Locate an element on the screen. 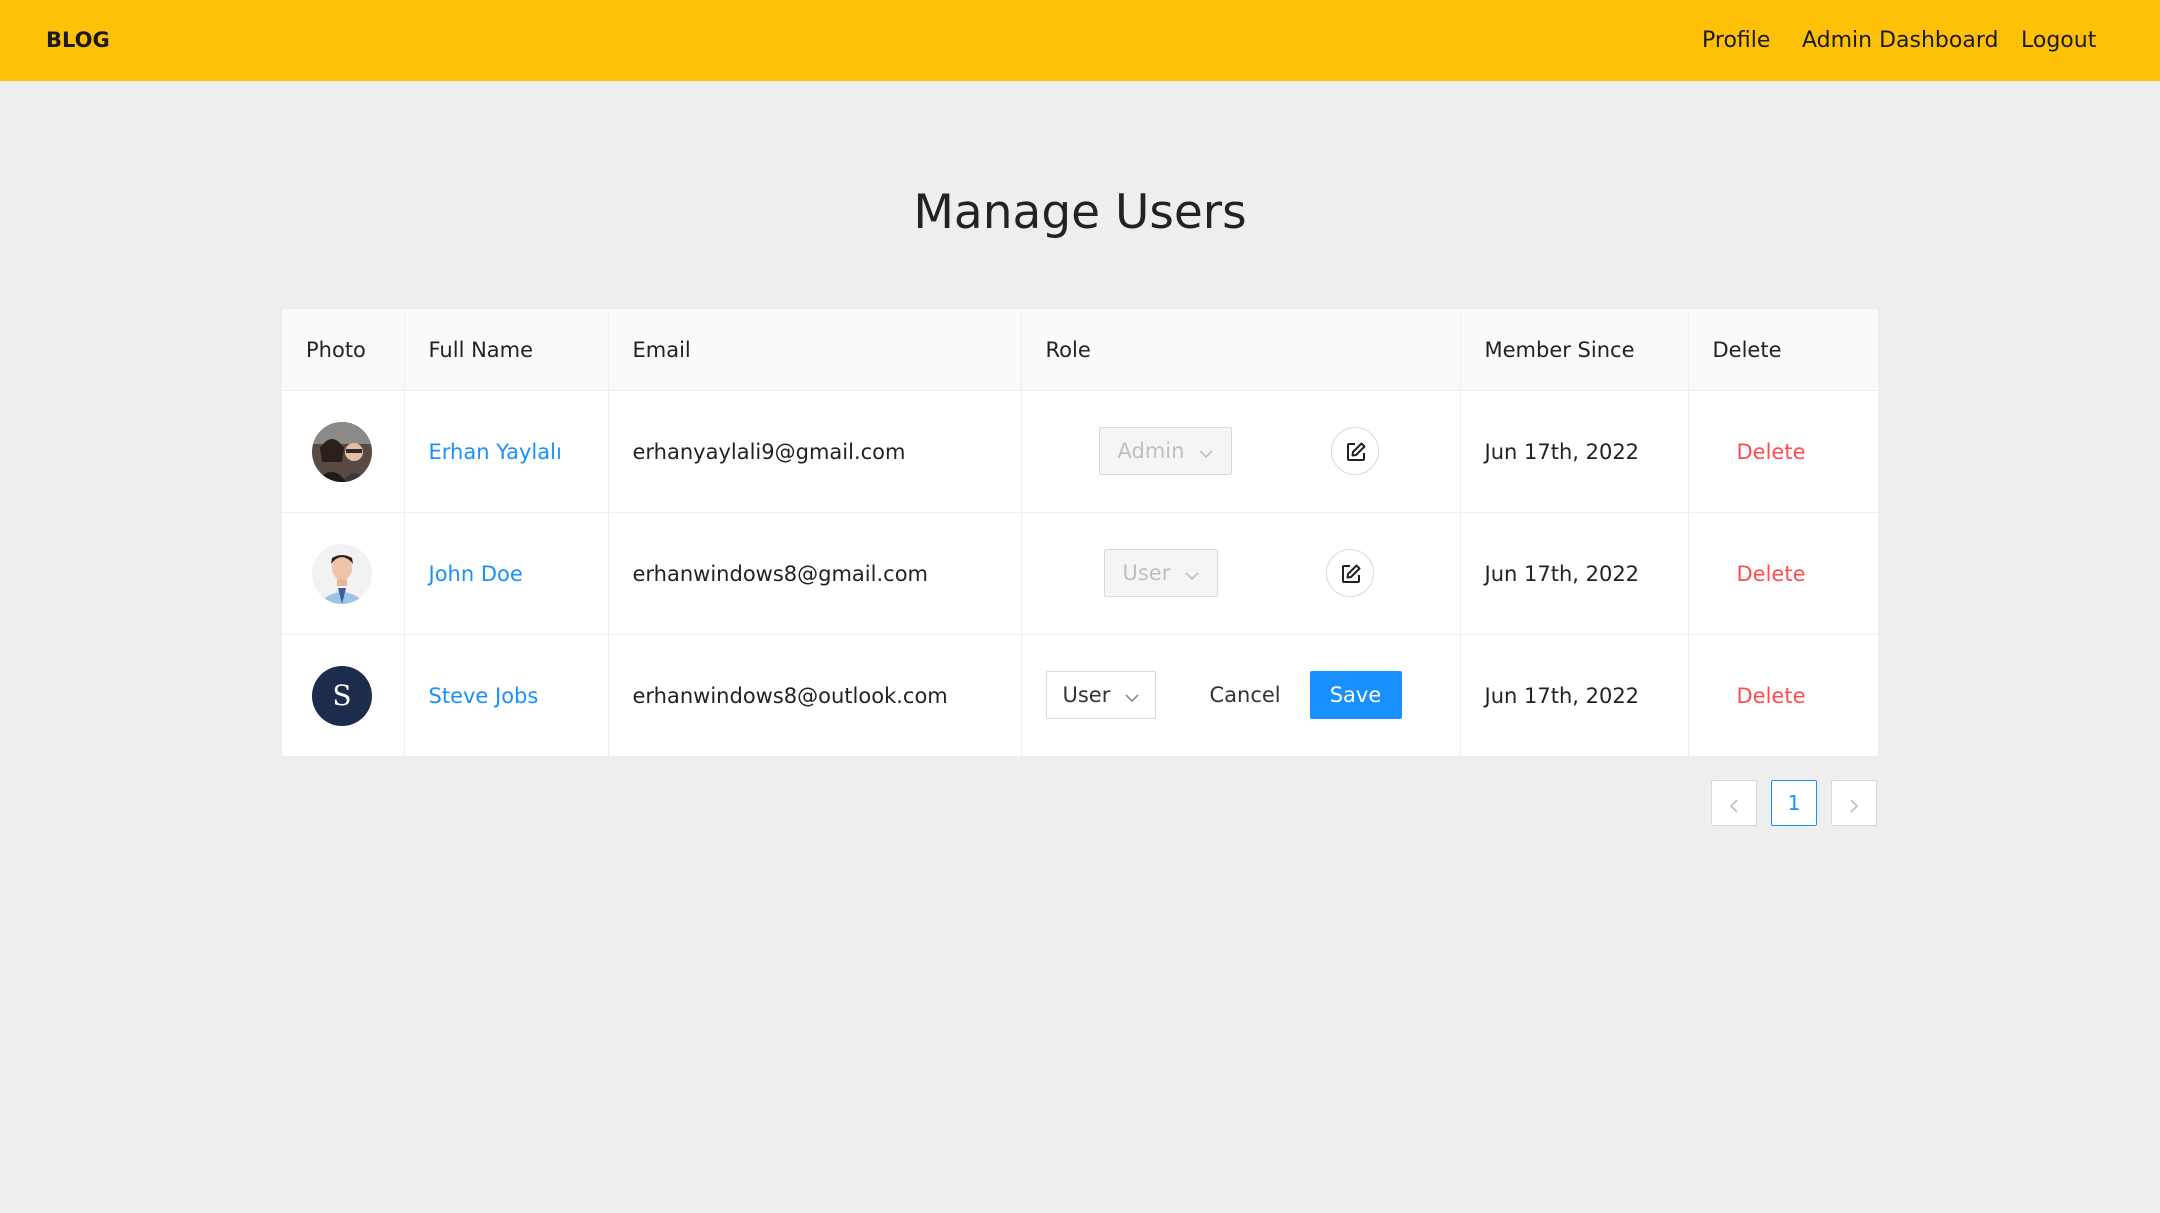  column-header-full-name: Full Name is located at coordinates (506, 350).